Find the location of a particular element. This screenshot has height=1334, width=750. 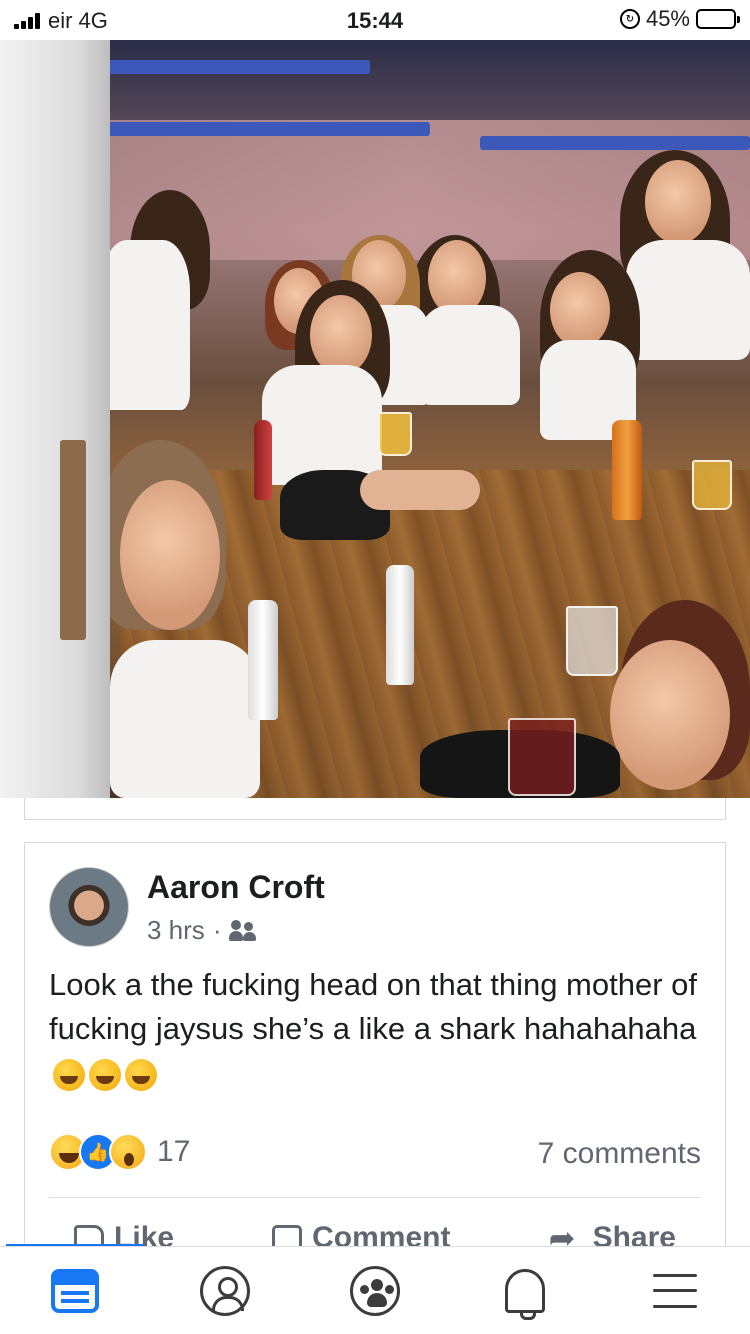

photo-door is located at coordinates (55, 419).